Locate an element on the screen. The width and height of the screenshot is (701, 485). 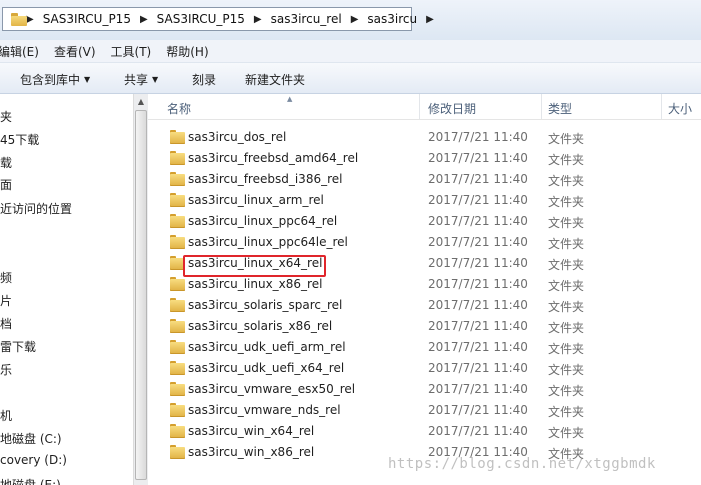
column-date: 修改日期 is located at coordinates (452, 108).